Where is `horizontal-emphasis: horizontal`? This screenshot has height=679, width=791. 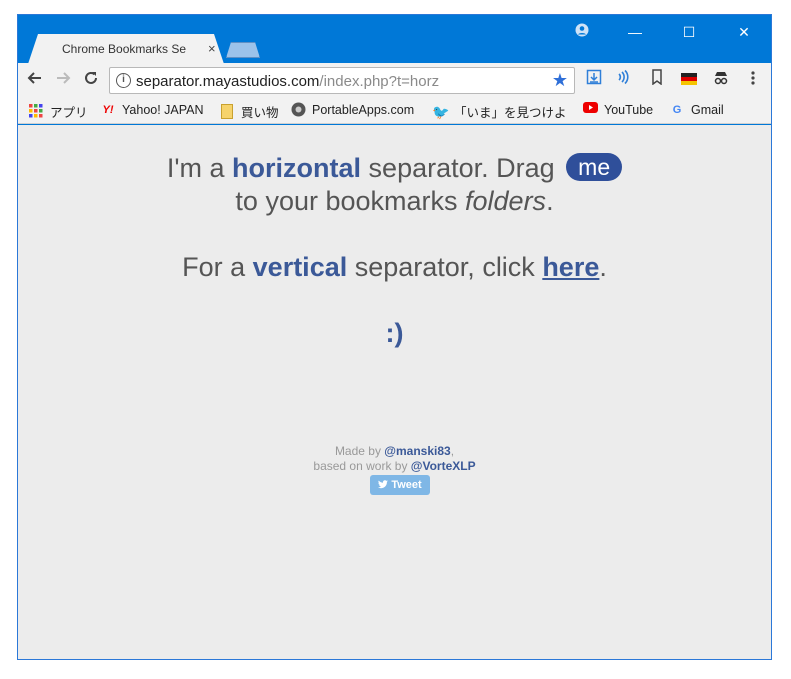
horizontal-emphasis: horizontal is located at coordinates (297, 168).